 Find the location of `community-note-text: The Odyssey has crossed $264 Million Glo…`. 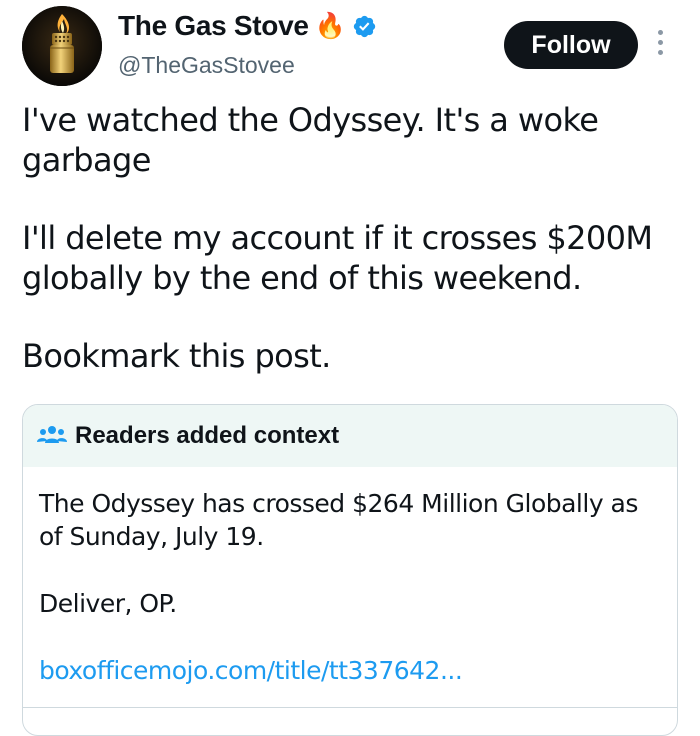

community-note-text: The Odyssey has crossed $264 Million Glo… is located at coordinates (338, 520).